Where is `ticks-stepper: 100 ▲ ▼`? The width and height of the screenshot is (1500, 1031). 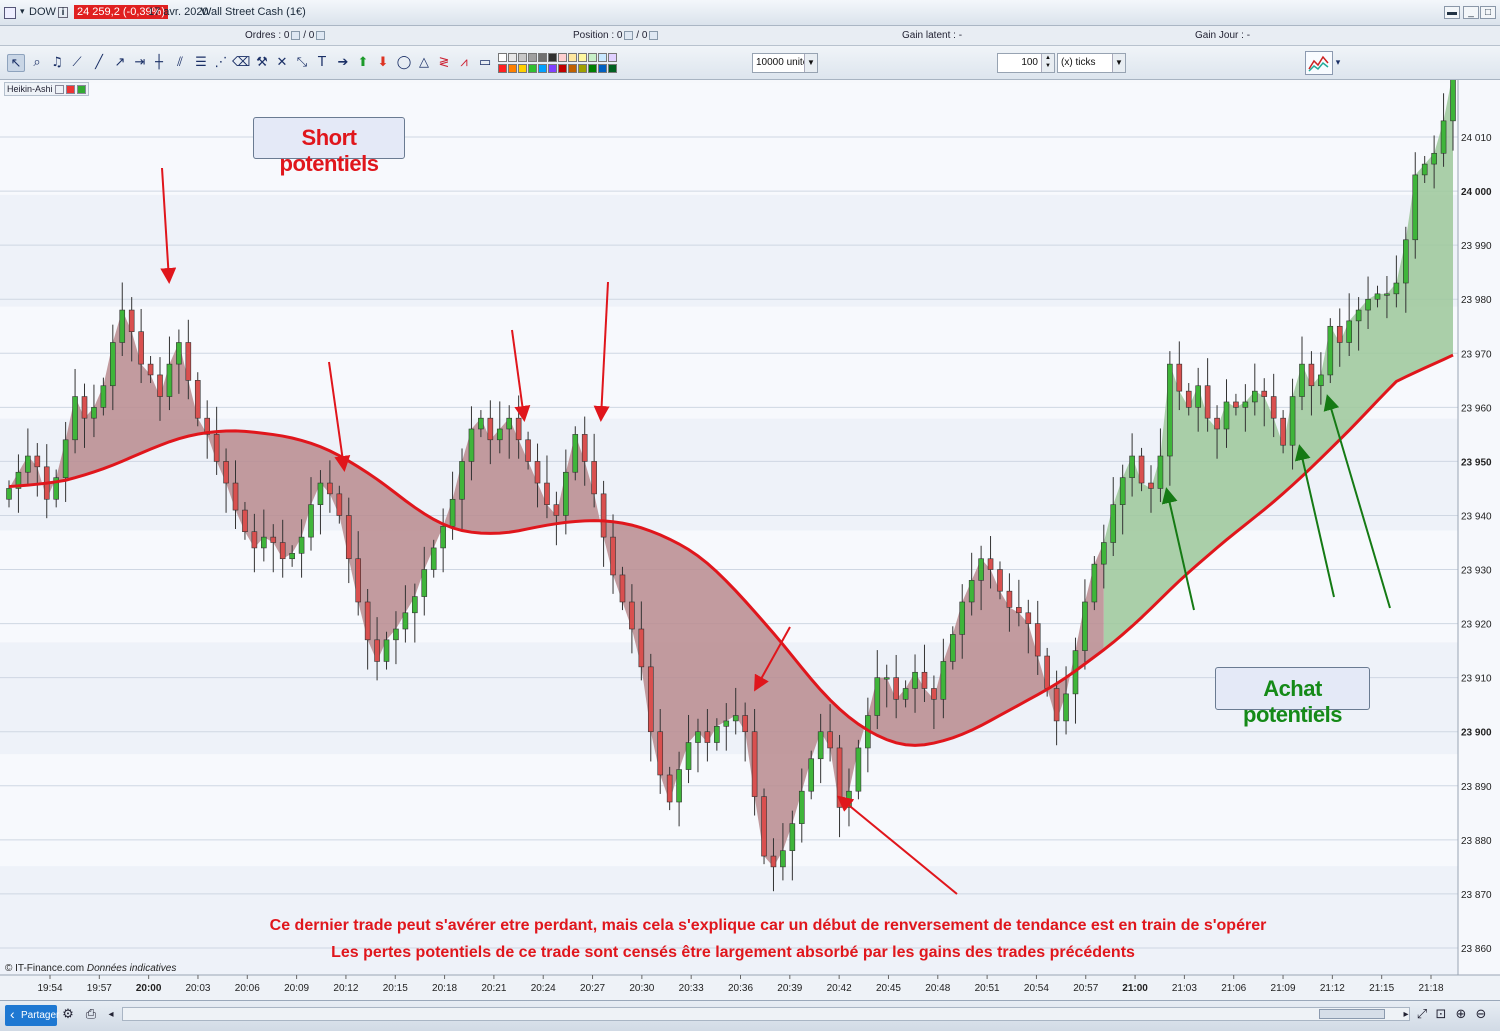 ticks-stepper: 100 ▲ ▼ is located at coordinates (1026, 63).